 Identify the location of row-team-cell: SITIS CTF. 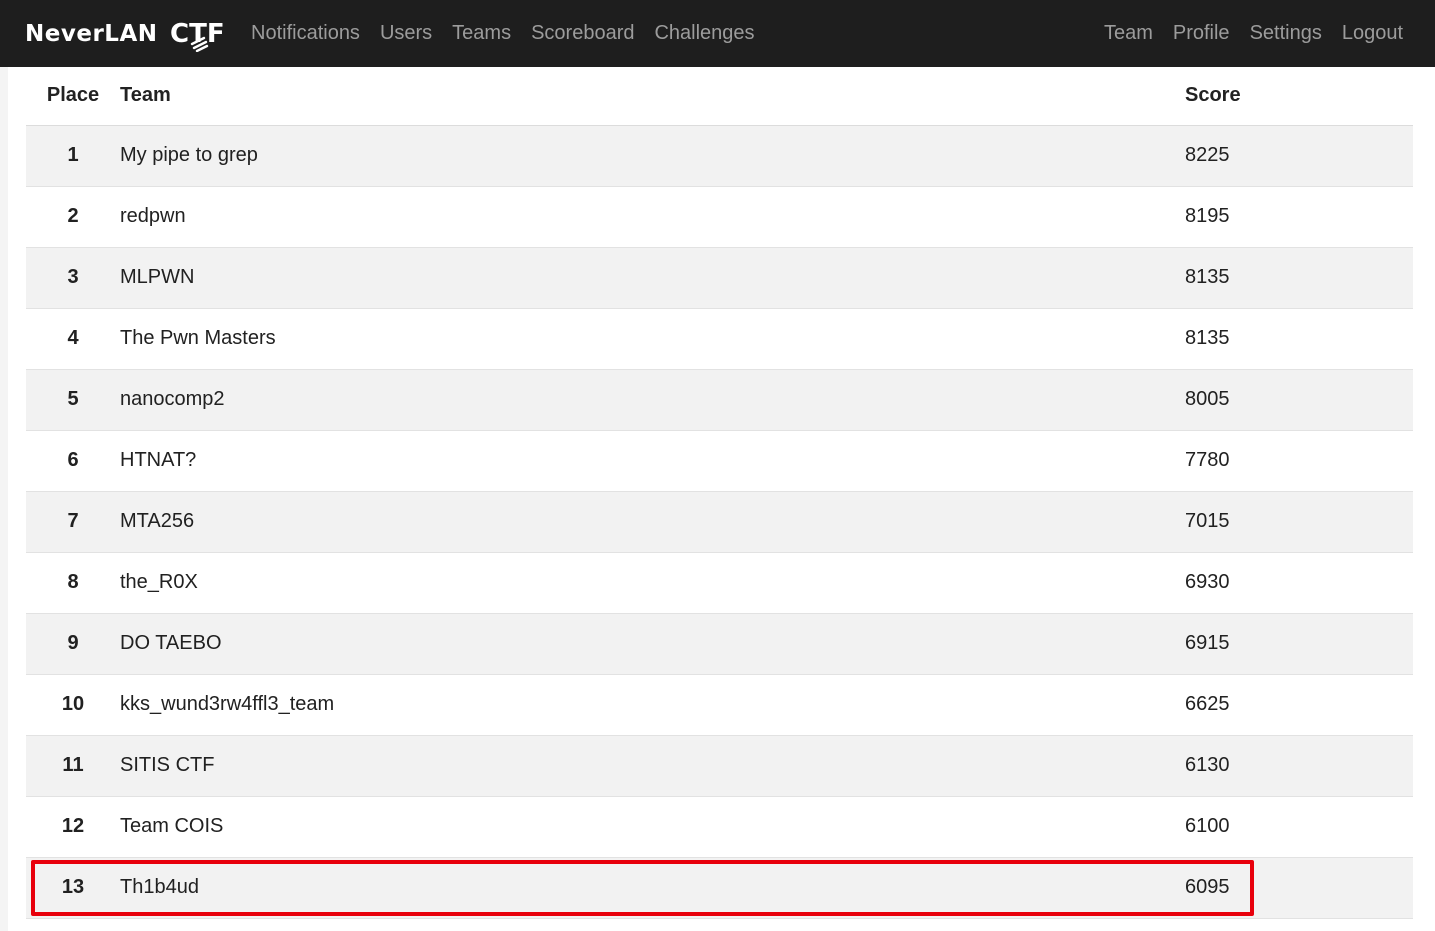
(652, 766).